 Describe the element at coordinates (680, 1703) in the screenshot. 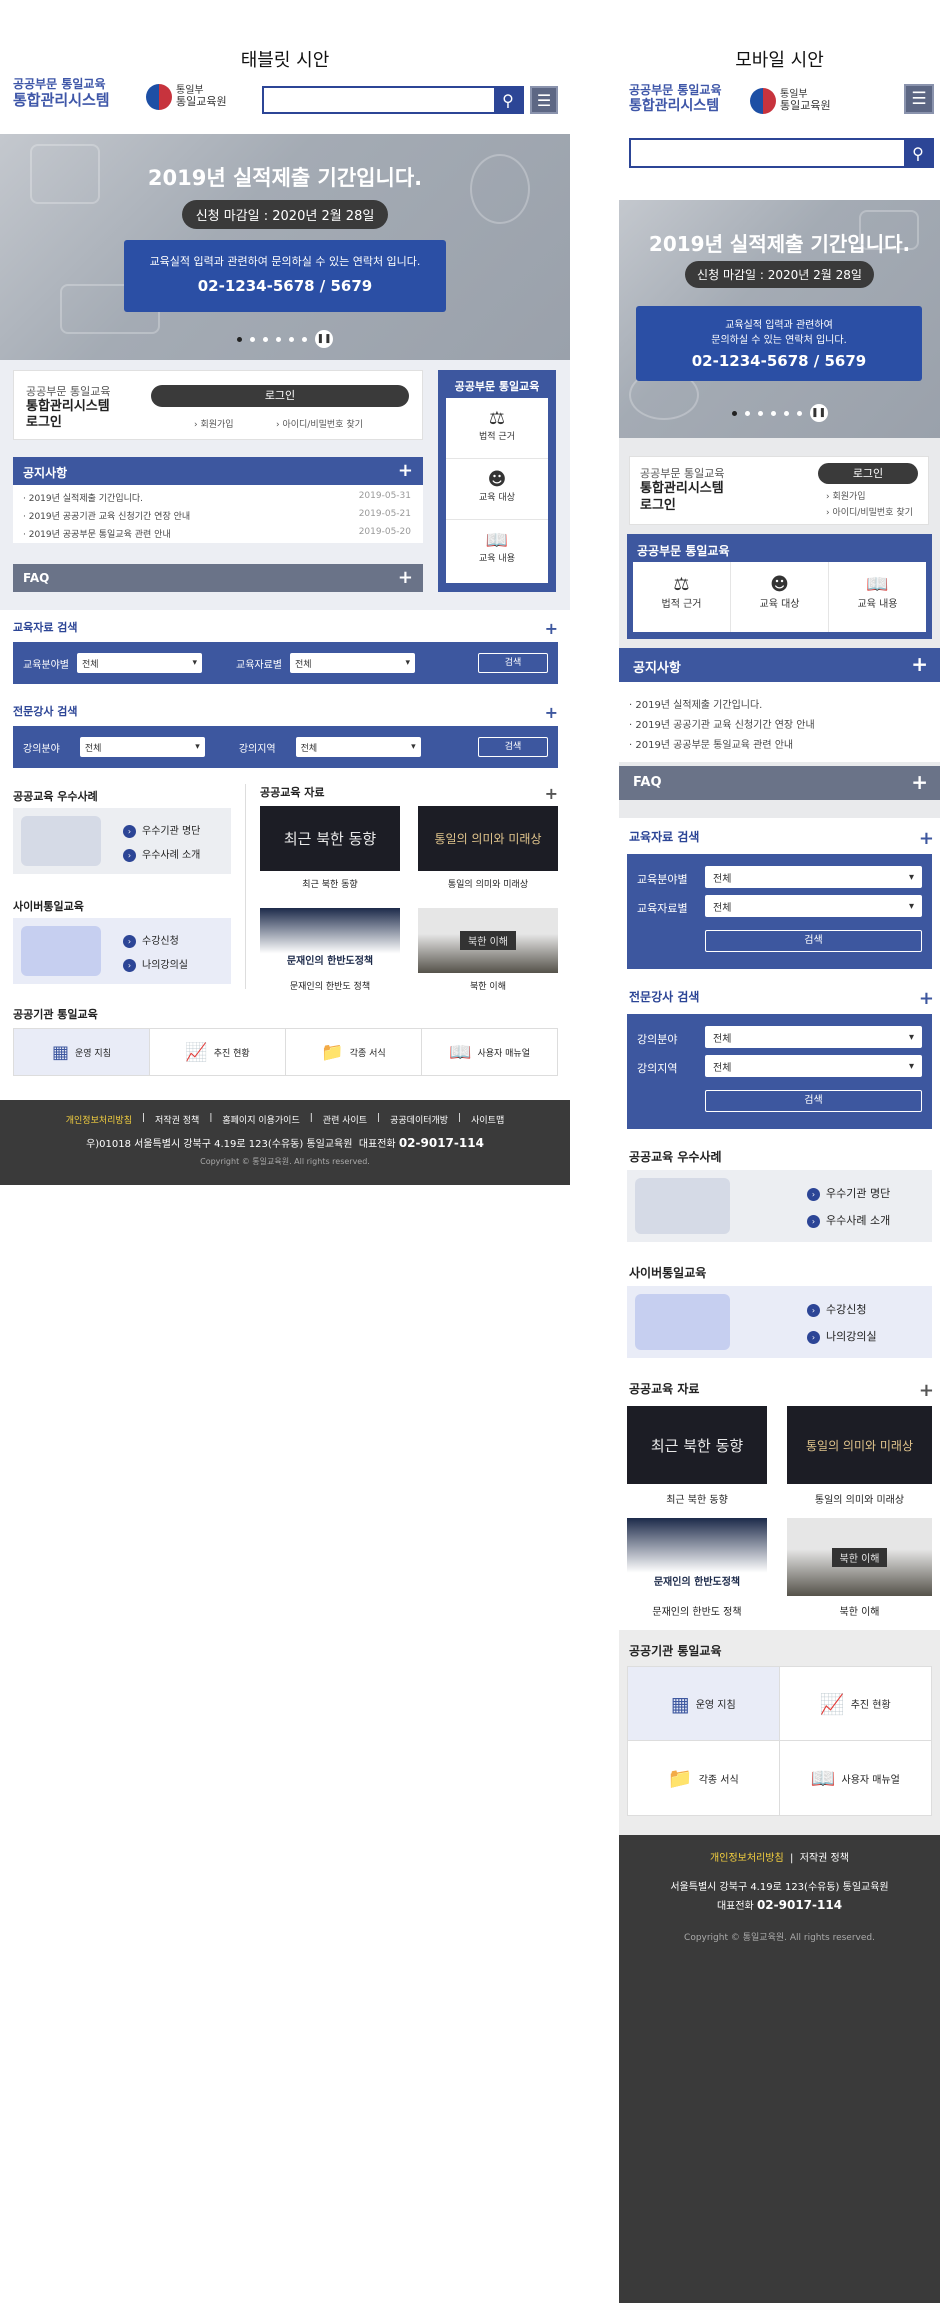

I see `cubes-icon: ▦` at that location.